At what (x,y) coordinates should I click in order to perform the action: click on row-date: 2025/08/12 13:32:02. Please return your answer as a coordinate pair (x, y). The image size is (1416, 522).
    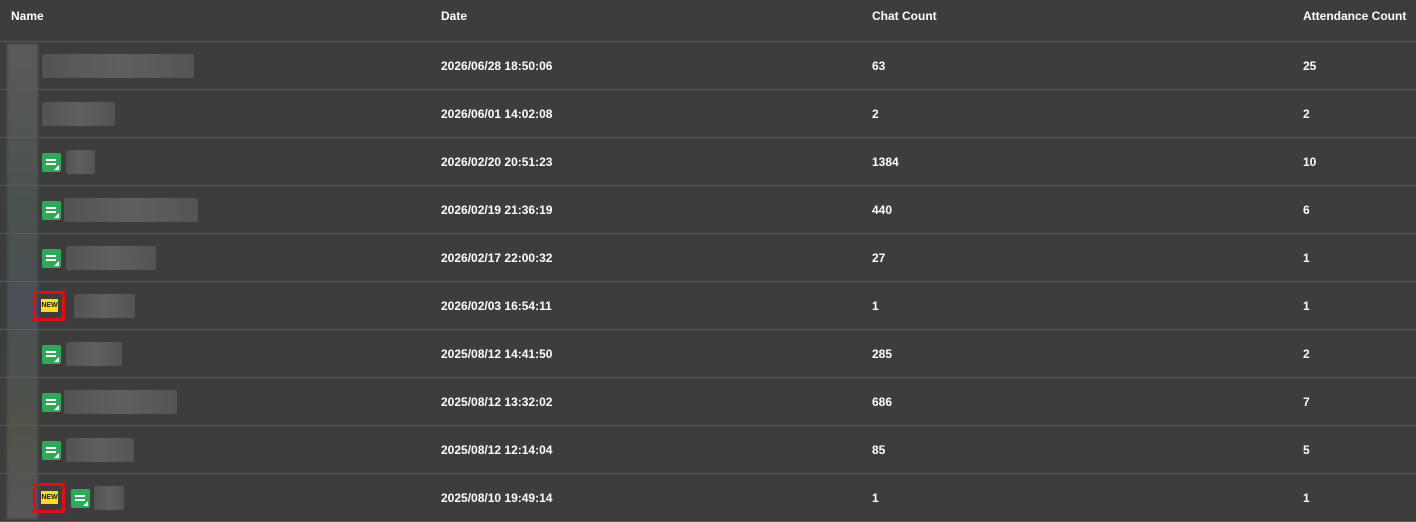
    Looking at the image, I should click on (497, 402).